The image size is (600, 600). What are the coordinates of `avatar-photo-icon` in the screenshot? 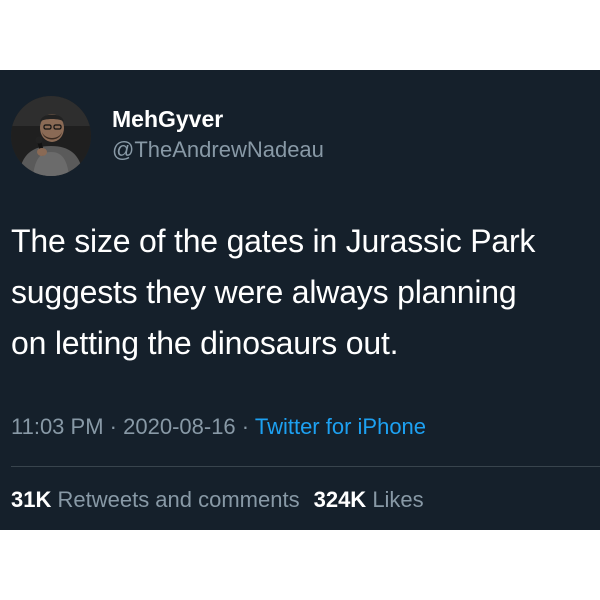 It's located at (51, 136).